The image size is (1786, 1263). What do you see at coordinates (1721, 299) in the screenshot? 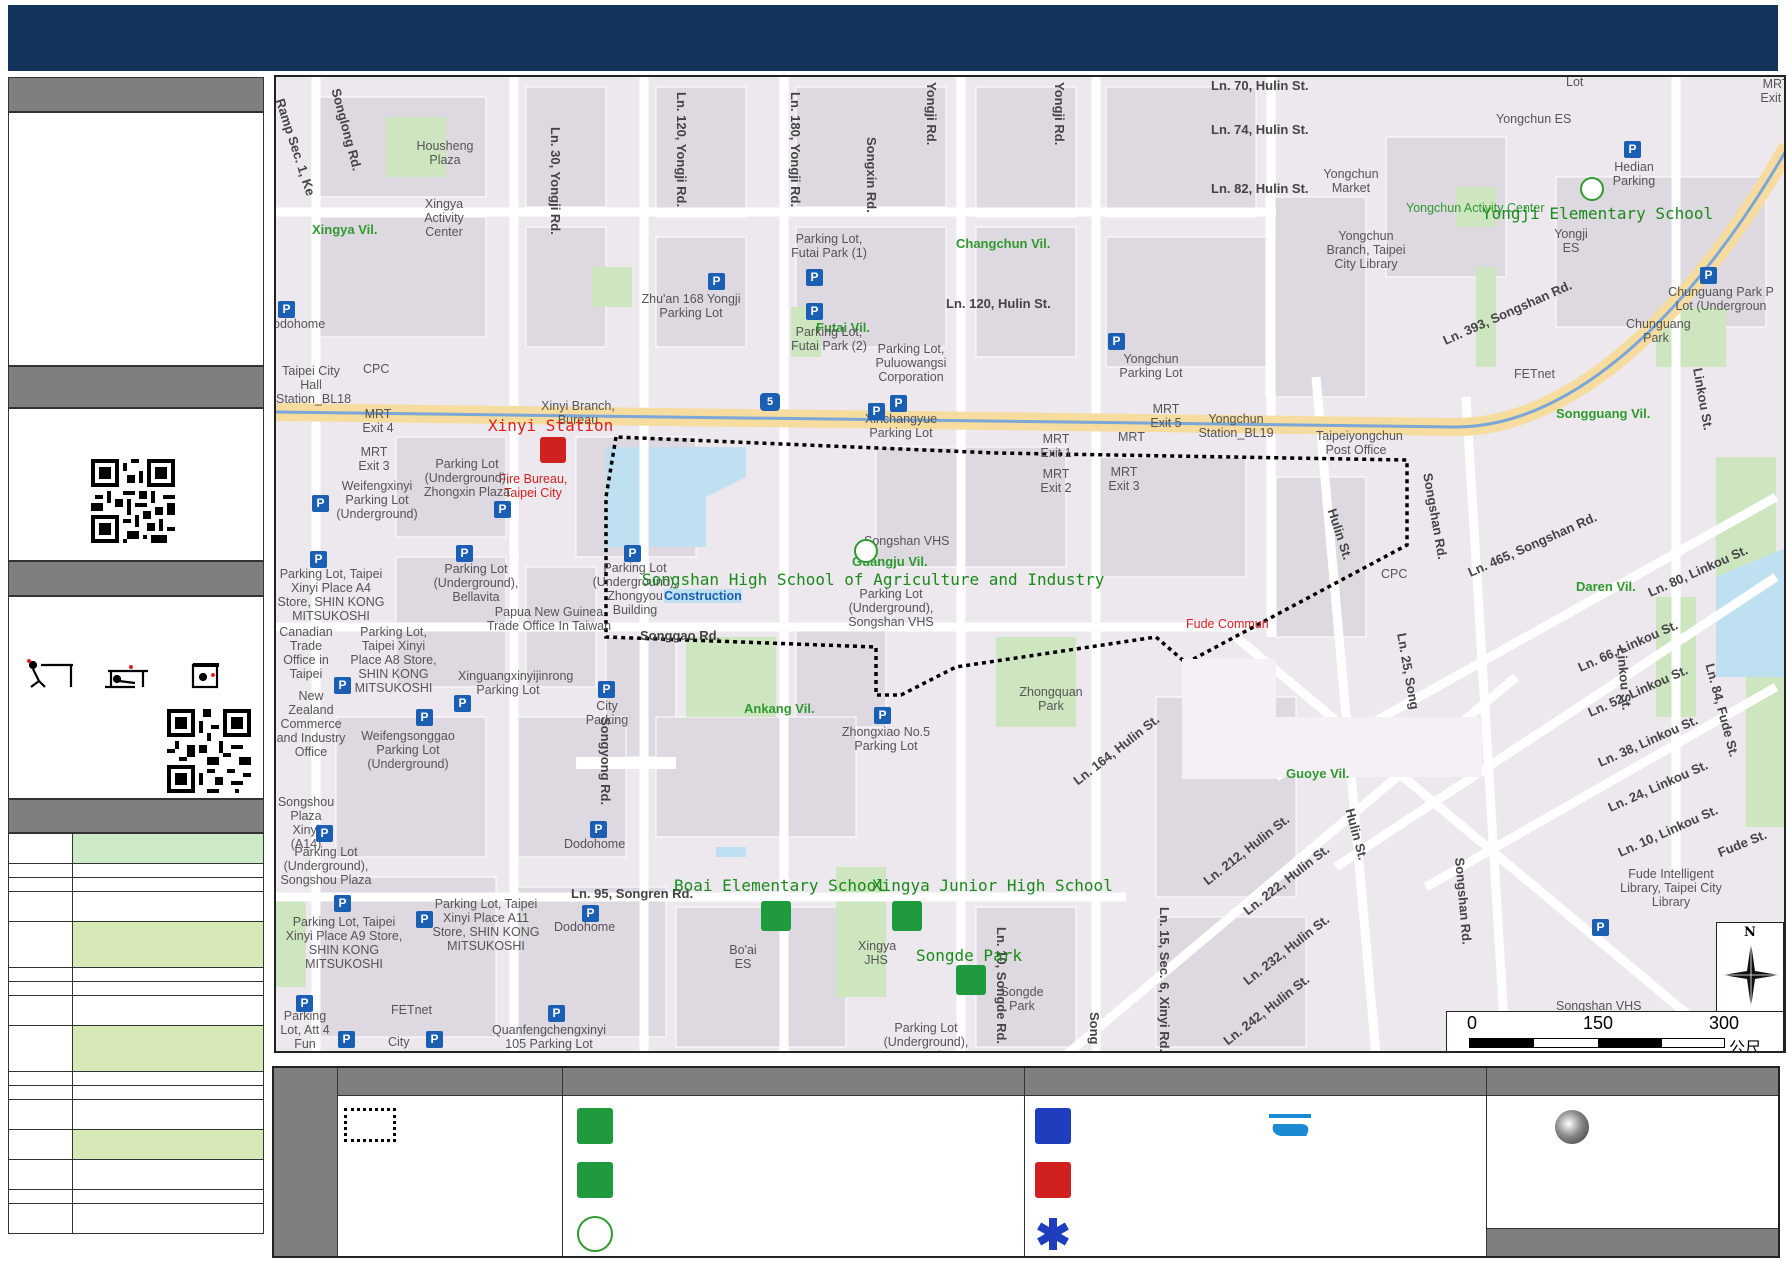
I see `place-label: Chunguang Park P Lot (Undergroun` at bounding box center [1721, 299].